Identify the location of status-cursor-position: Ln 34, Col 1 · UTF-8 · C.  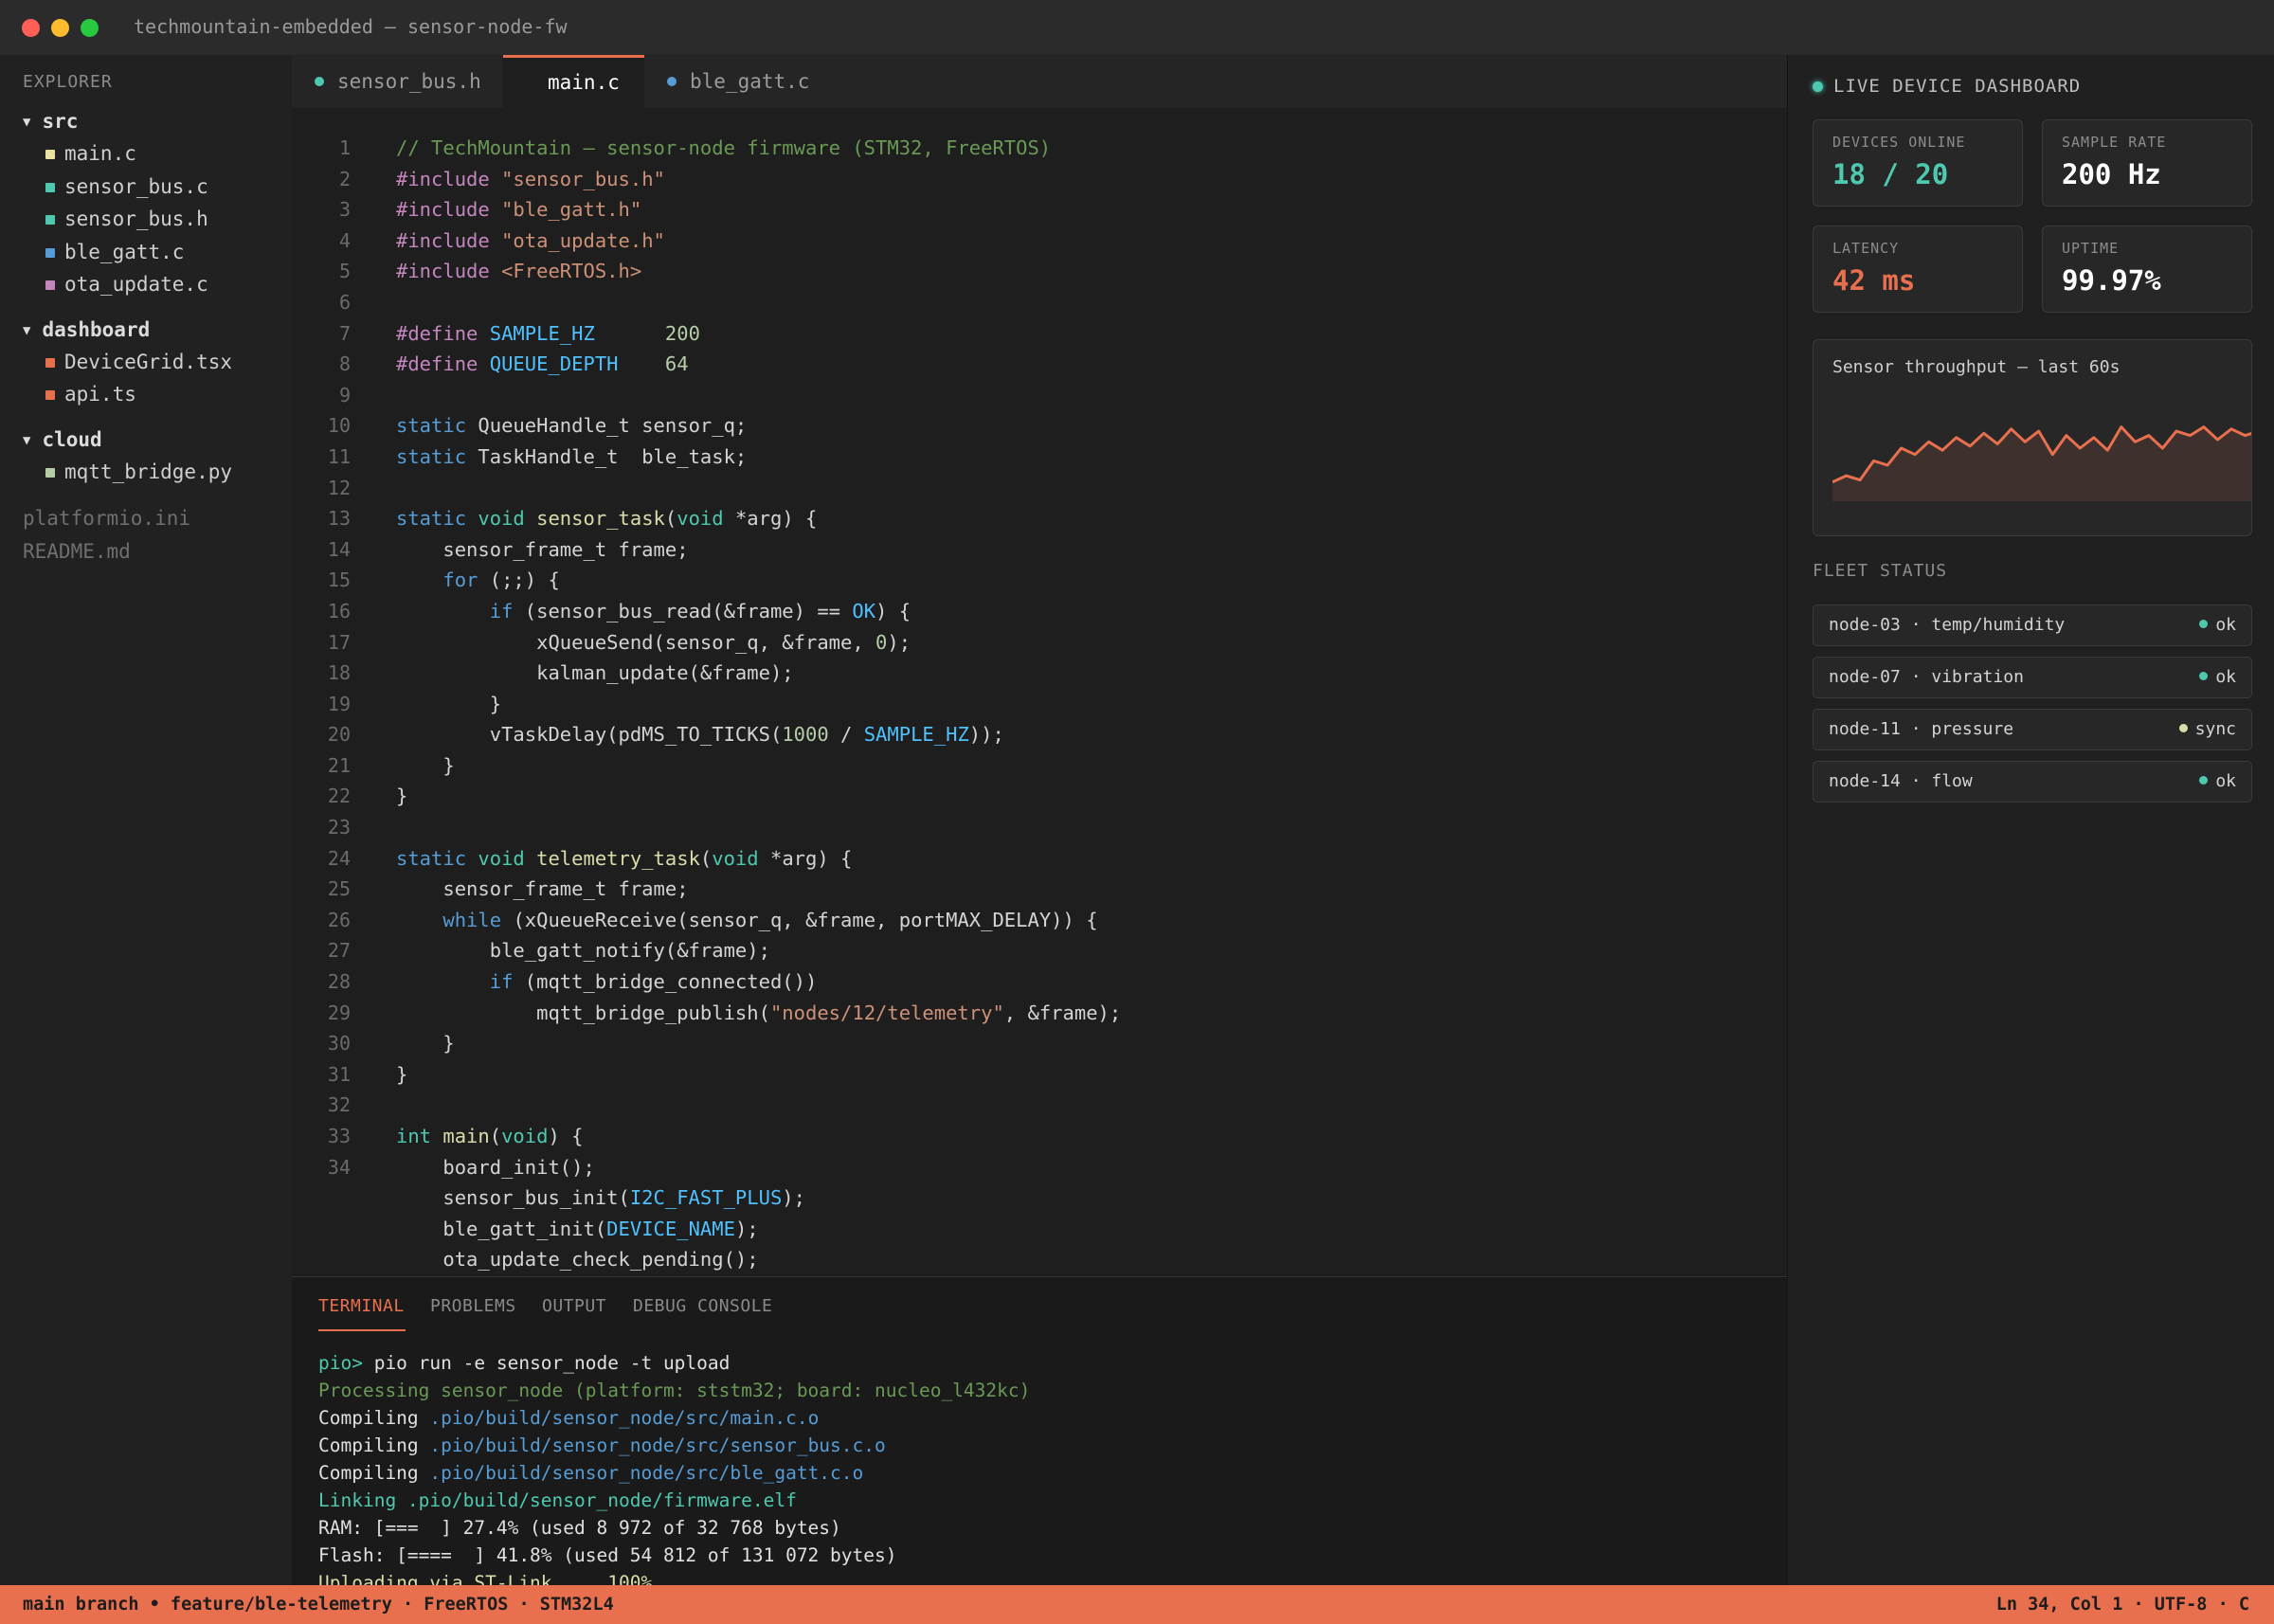
(2123, 1605).